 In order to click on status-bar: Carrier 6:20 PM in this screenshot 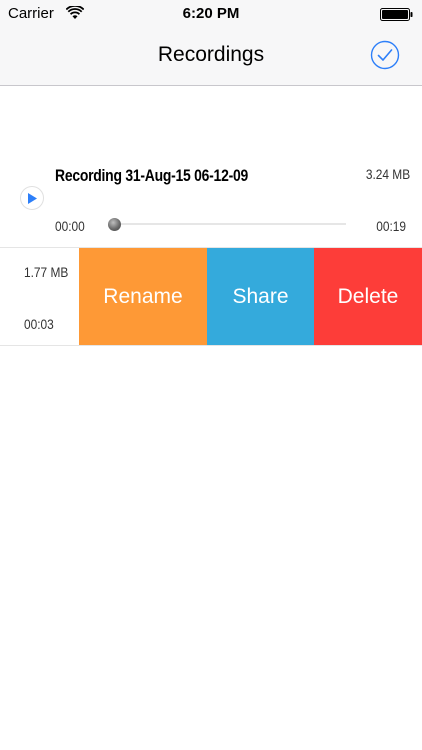, I will do `click(211, 14)`.